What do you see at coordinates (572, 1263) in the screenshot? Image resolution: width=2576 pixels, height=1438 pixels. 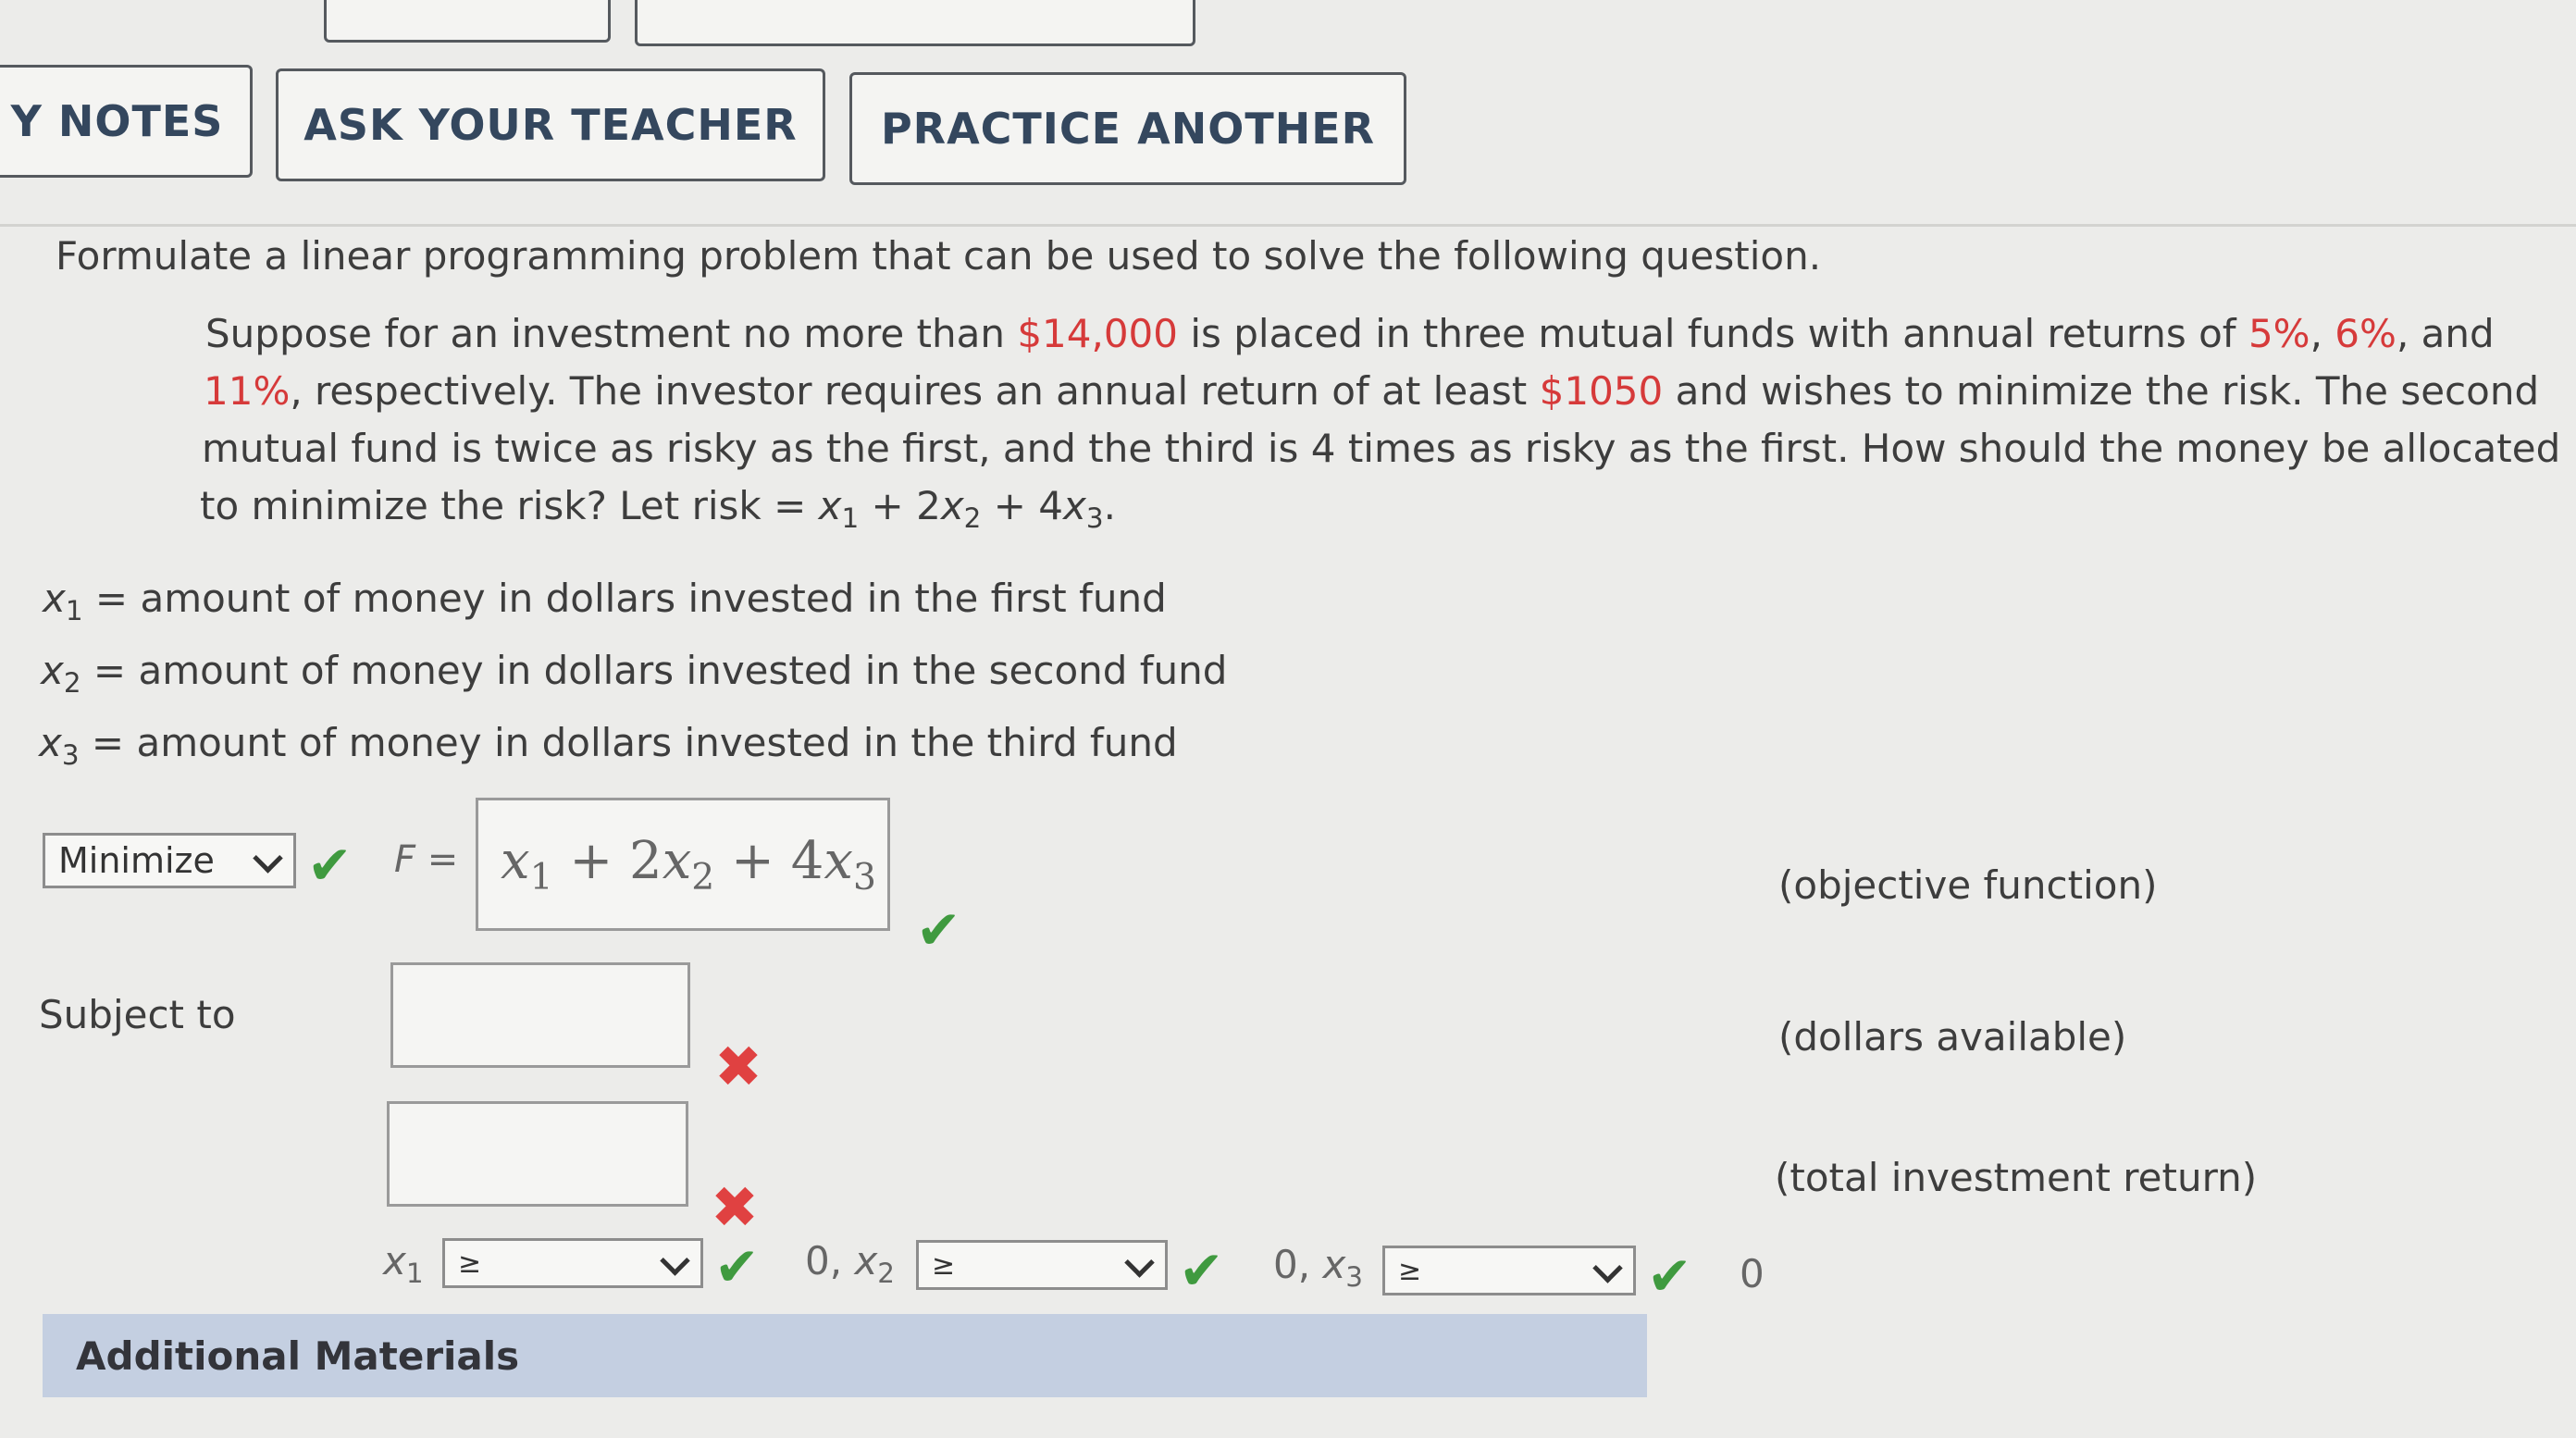 I see `x1-inequality-select: ≥` at bounding box center [572, 1263].